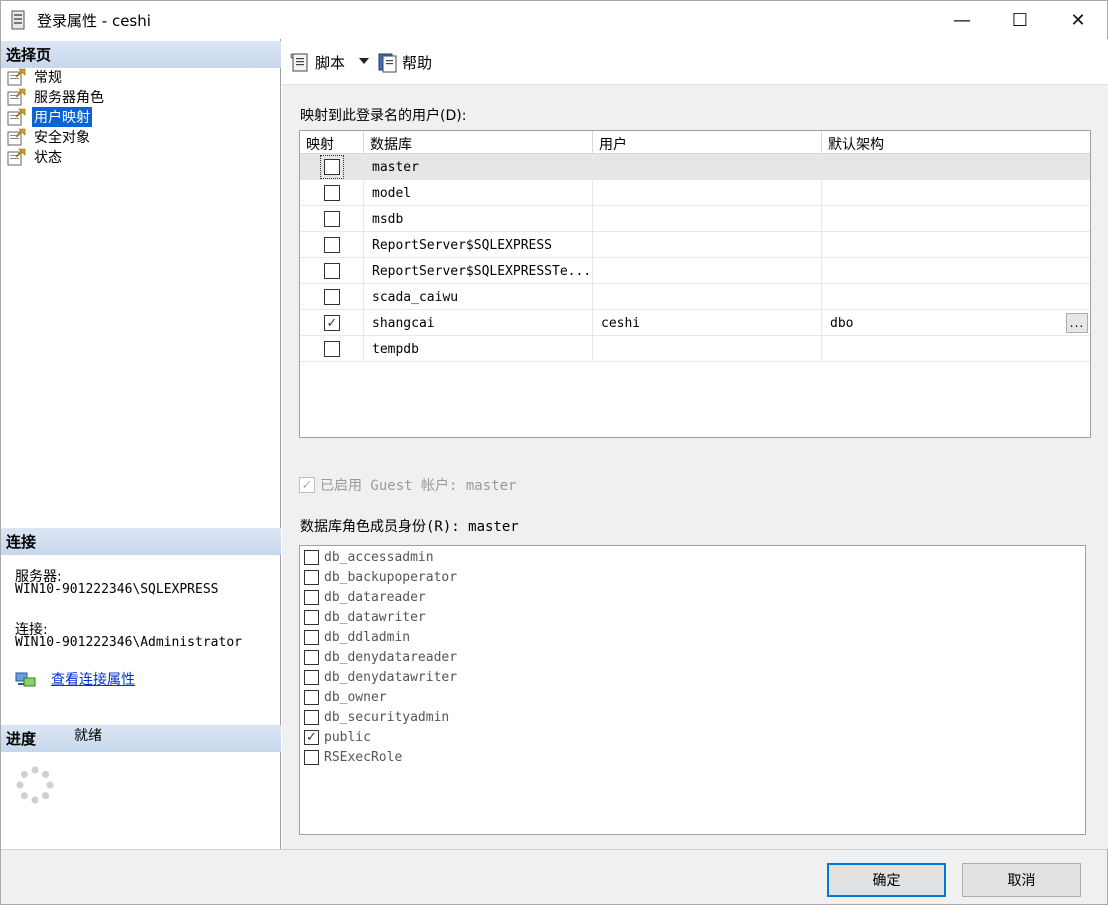 Image resolution: width=1108 pixels, height=905 pixels. What do you see at coordinates (395, 349) in the screenshot?
I see `database-cell: tempdb` at bounding box center [395, 349].